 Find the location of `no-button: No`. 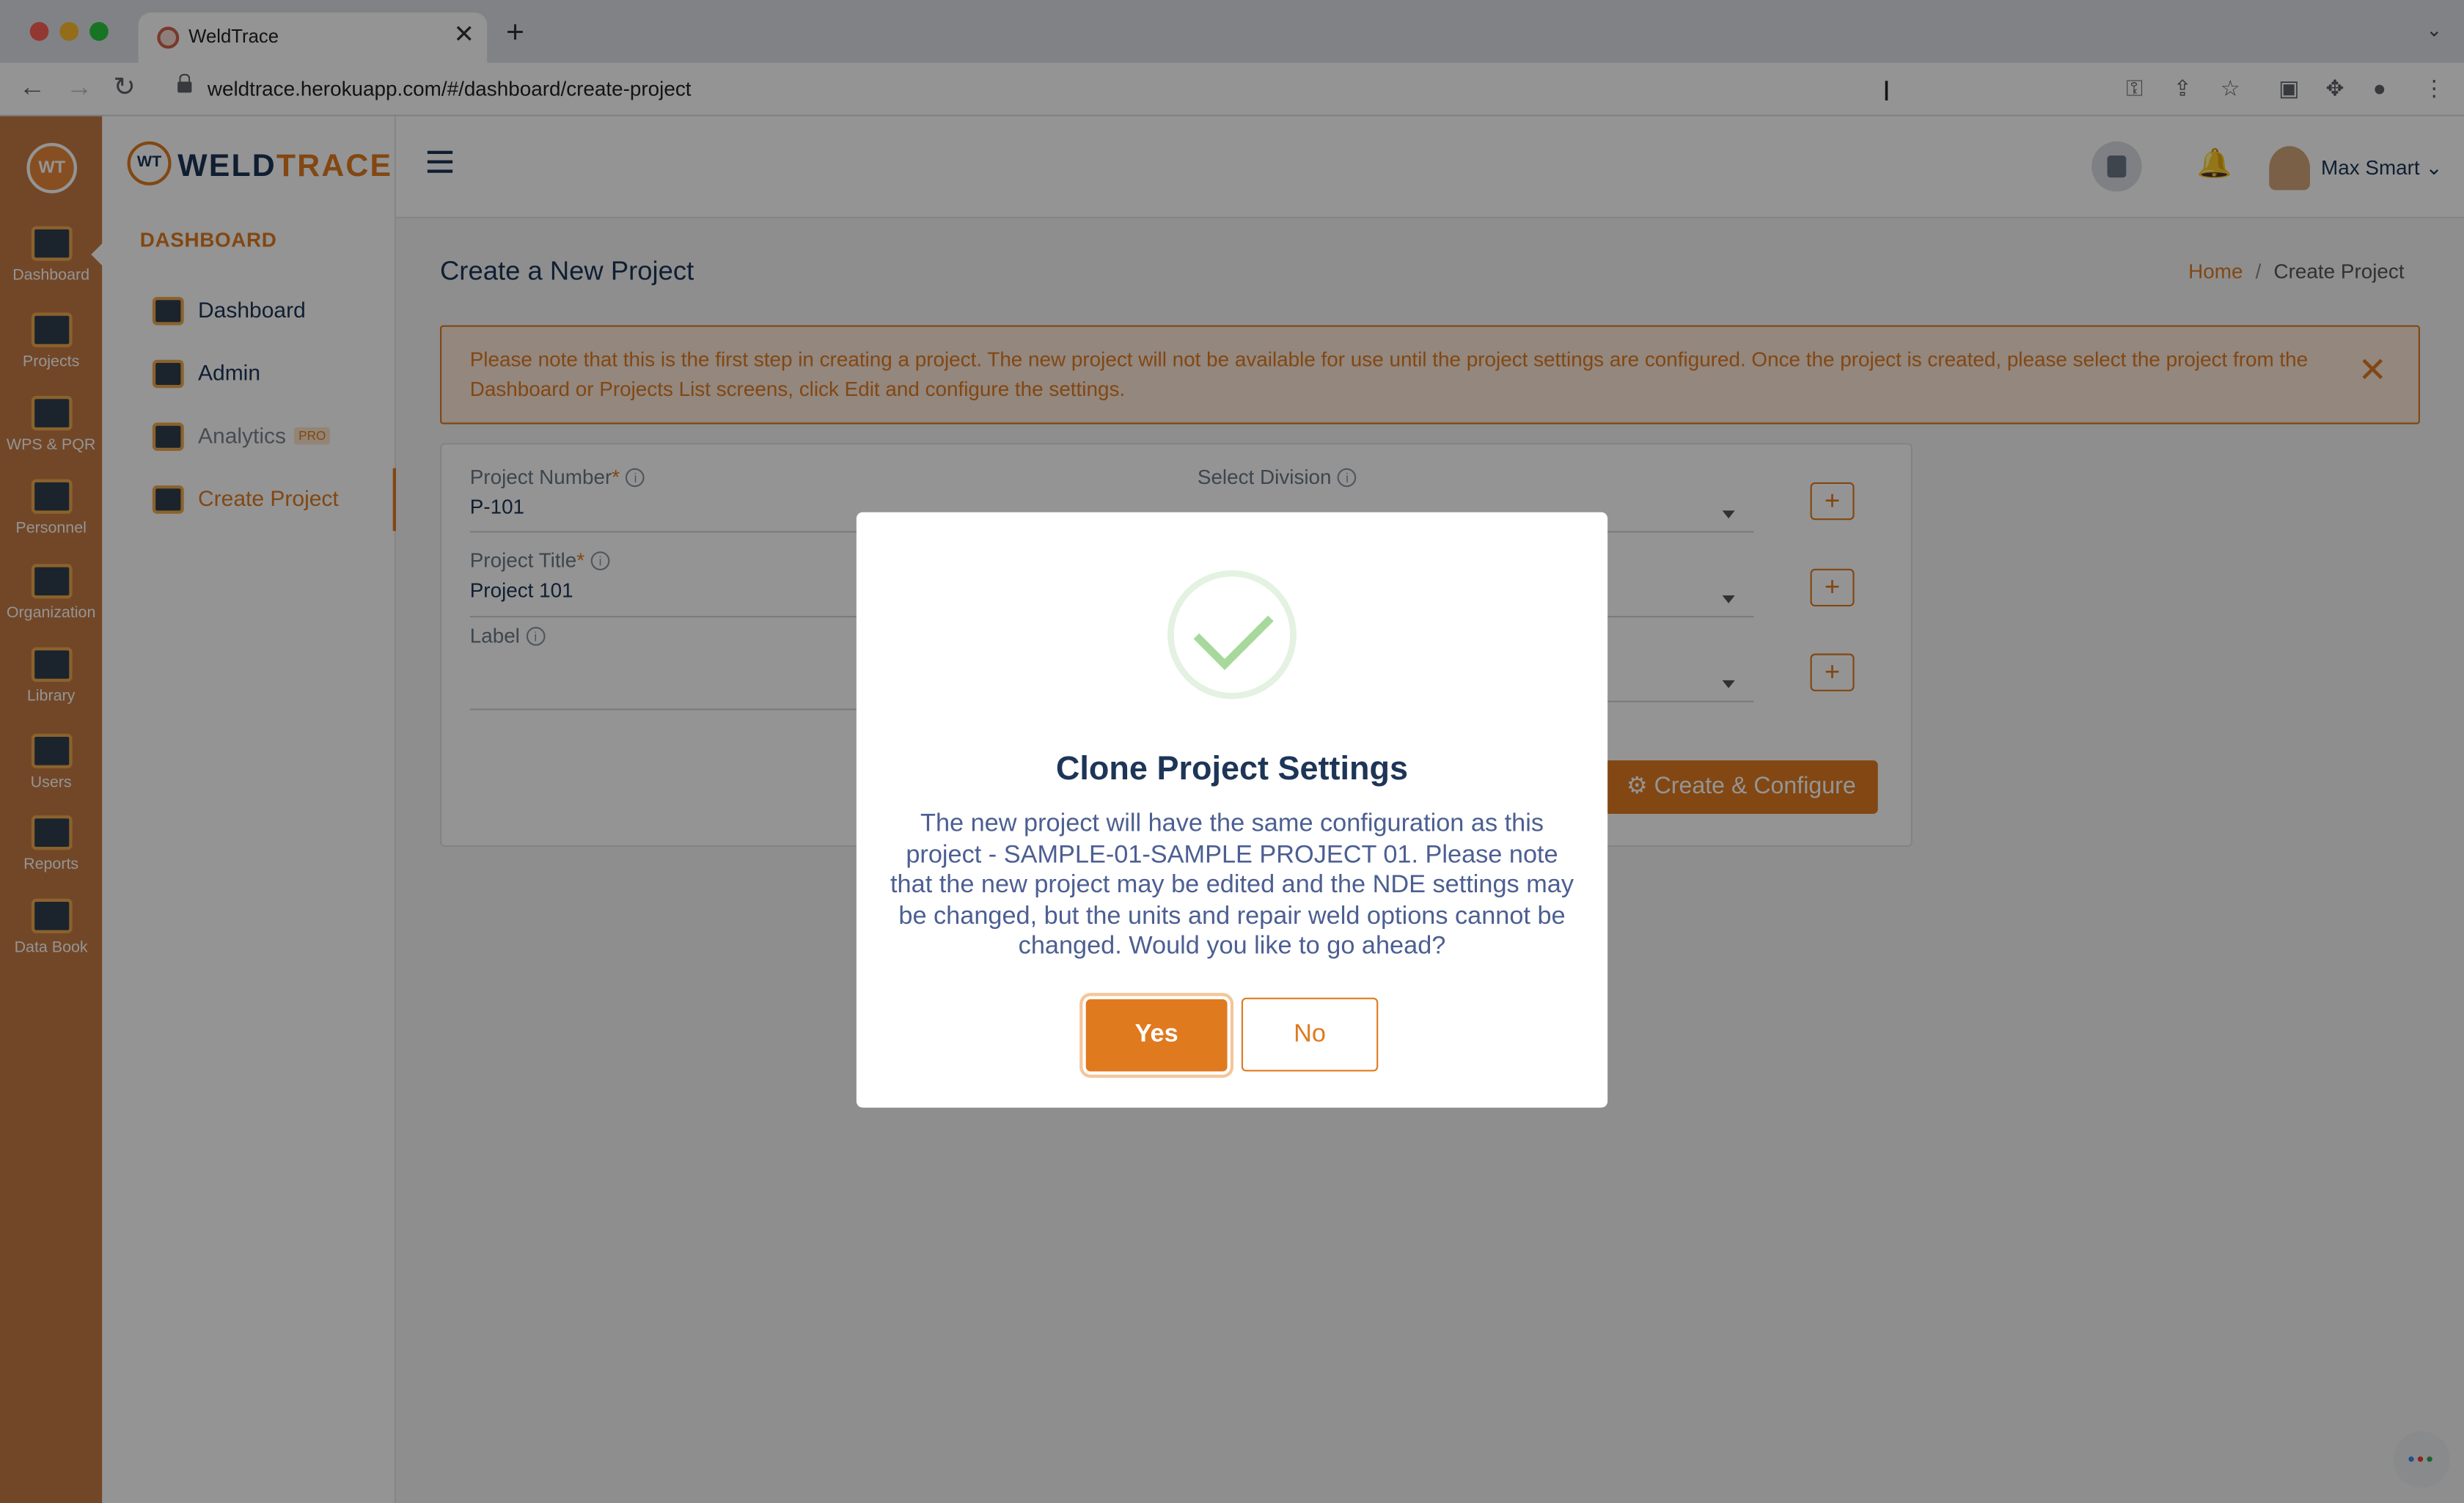

no-button: No is located at coordinates (1310, 1034).